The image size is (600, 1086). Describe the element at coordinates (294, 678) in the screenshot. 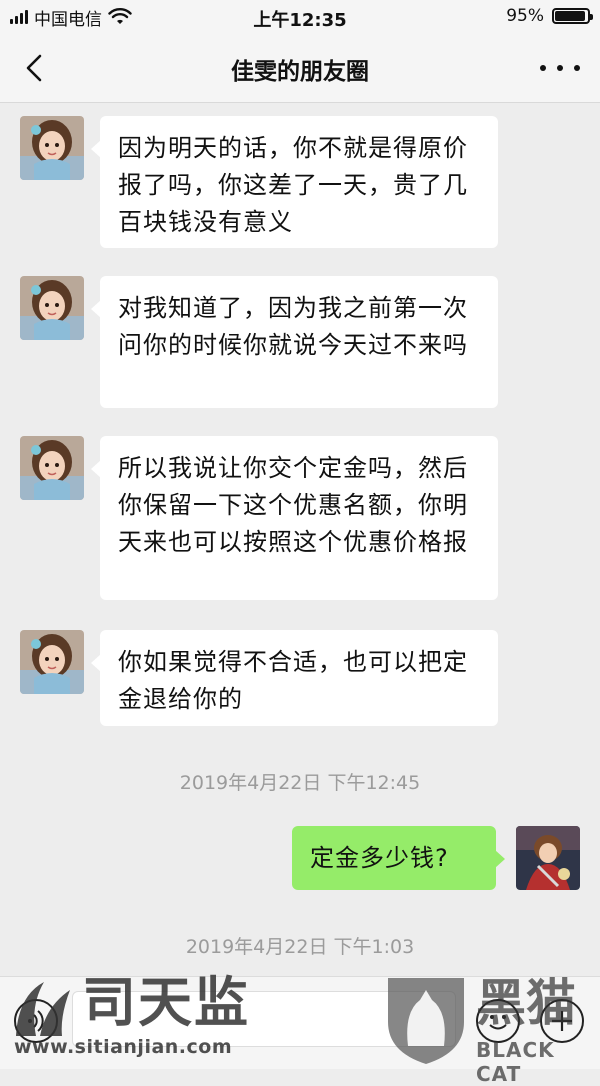

I see `message-bubble: 你如果觉得不合适，也可以把定金退给你的` at that location.